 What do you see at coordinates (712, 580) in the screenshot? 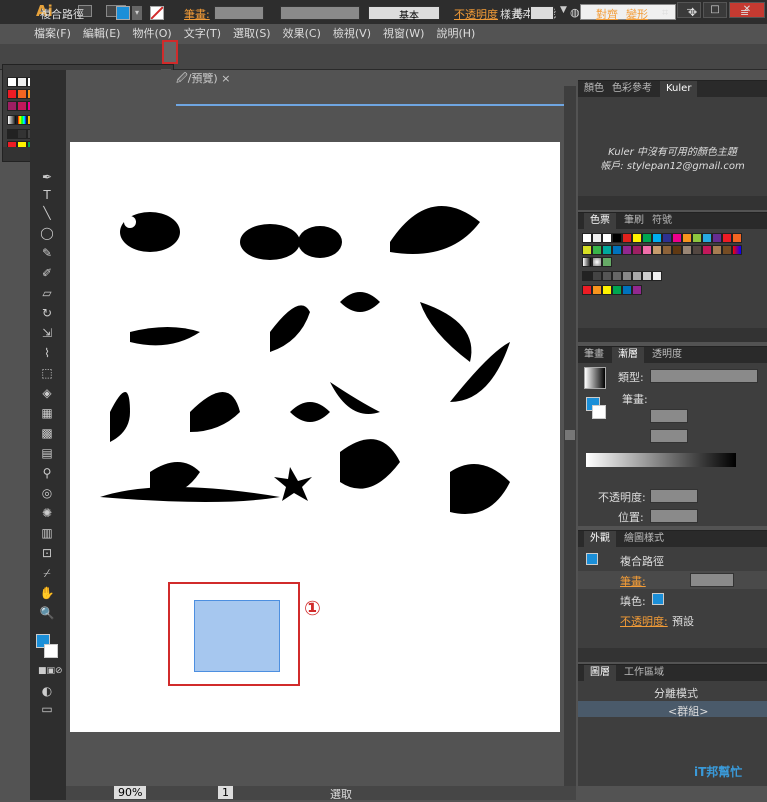
I see `appearance-stroke-weight` at bounding box center [712, 580].